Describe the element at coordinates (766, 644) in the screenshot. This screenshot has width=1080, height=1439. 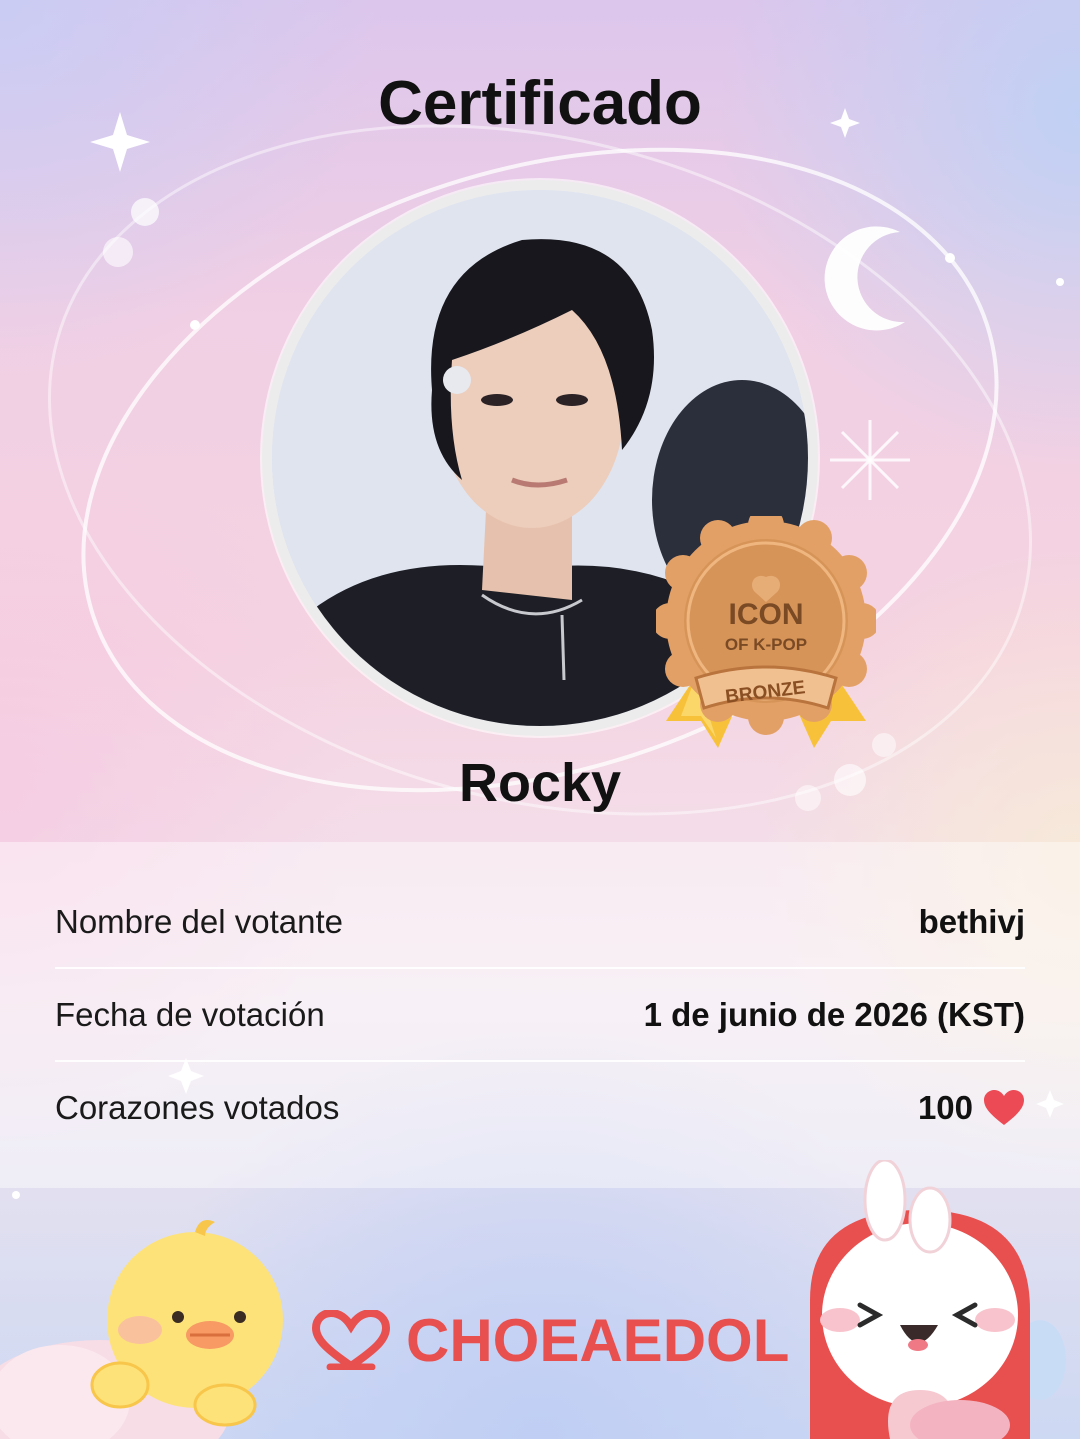
I see `badge-line2: OF K-POP` at that location.